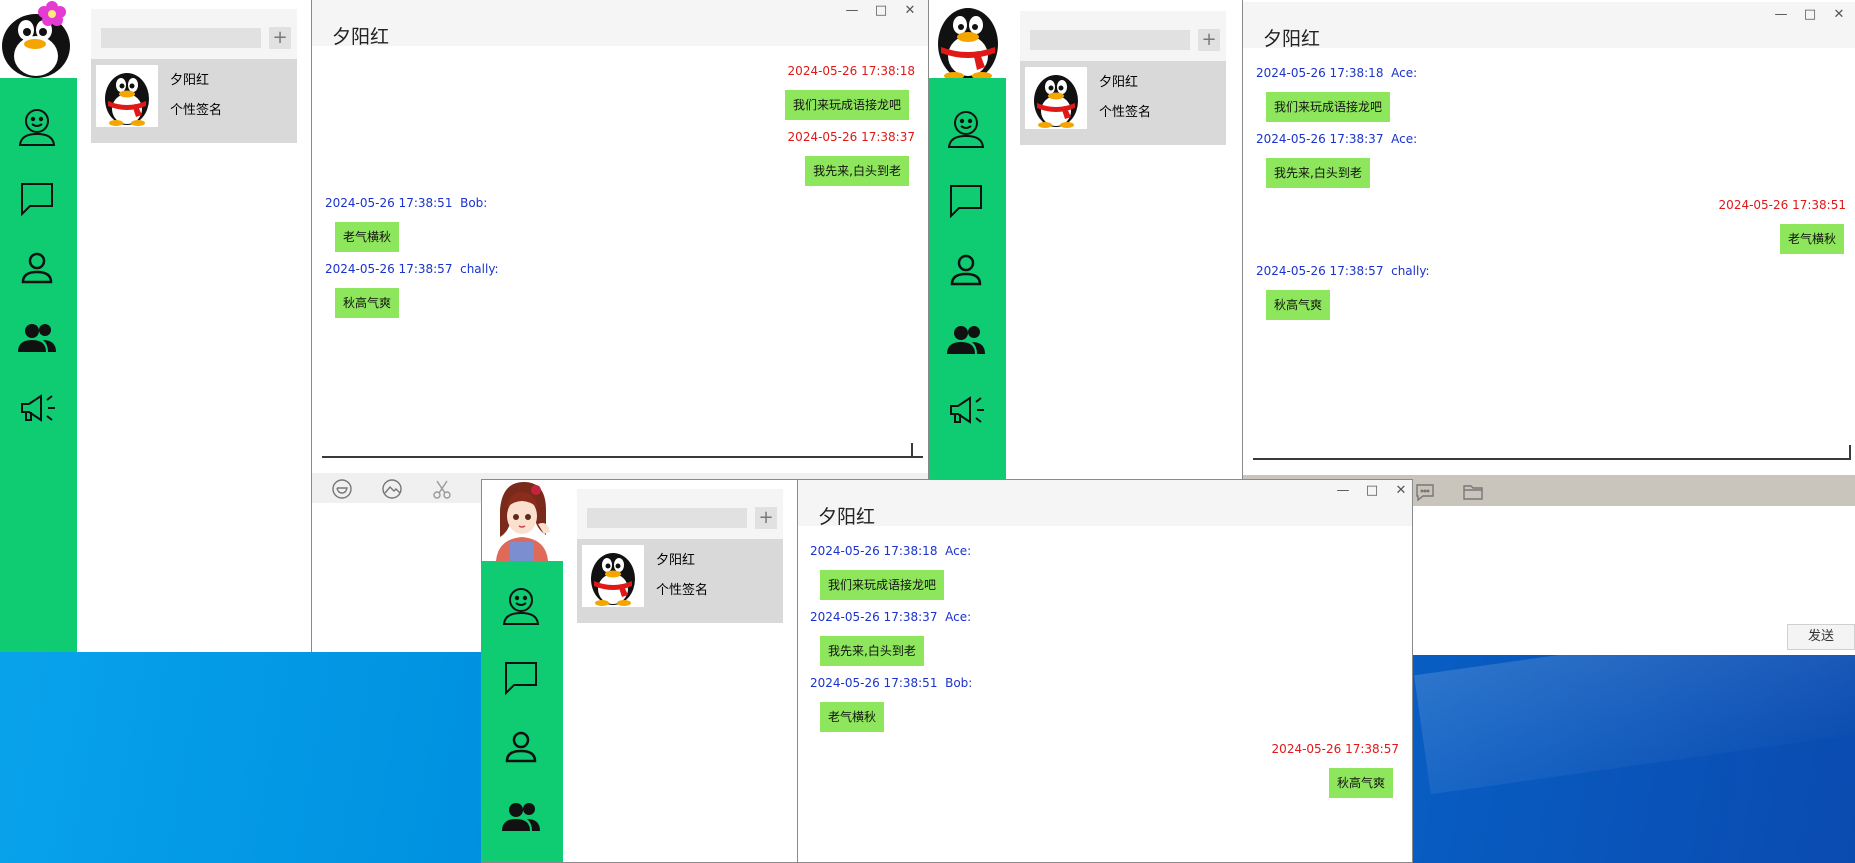 Image resolution: width=1855 pixels, height=863 pixels. What do you see at coordinates (1634, 491) in the screenshot?
I see `input-toolbar-extension` at bounding box center [1634, 491].